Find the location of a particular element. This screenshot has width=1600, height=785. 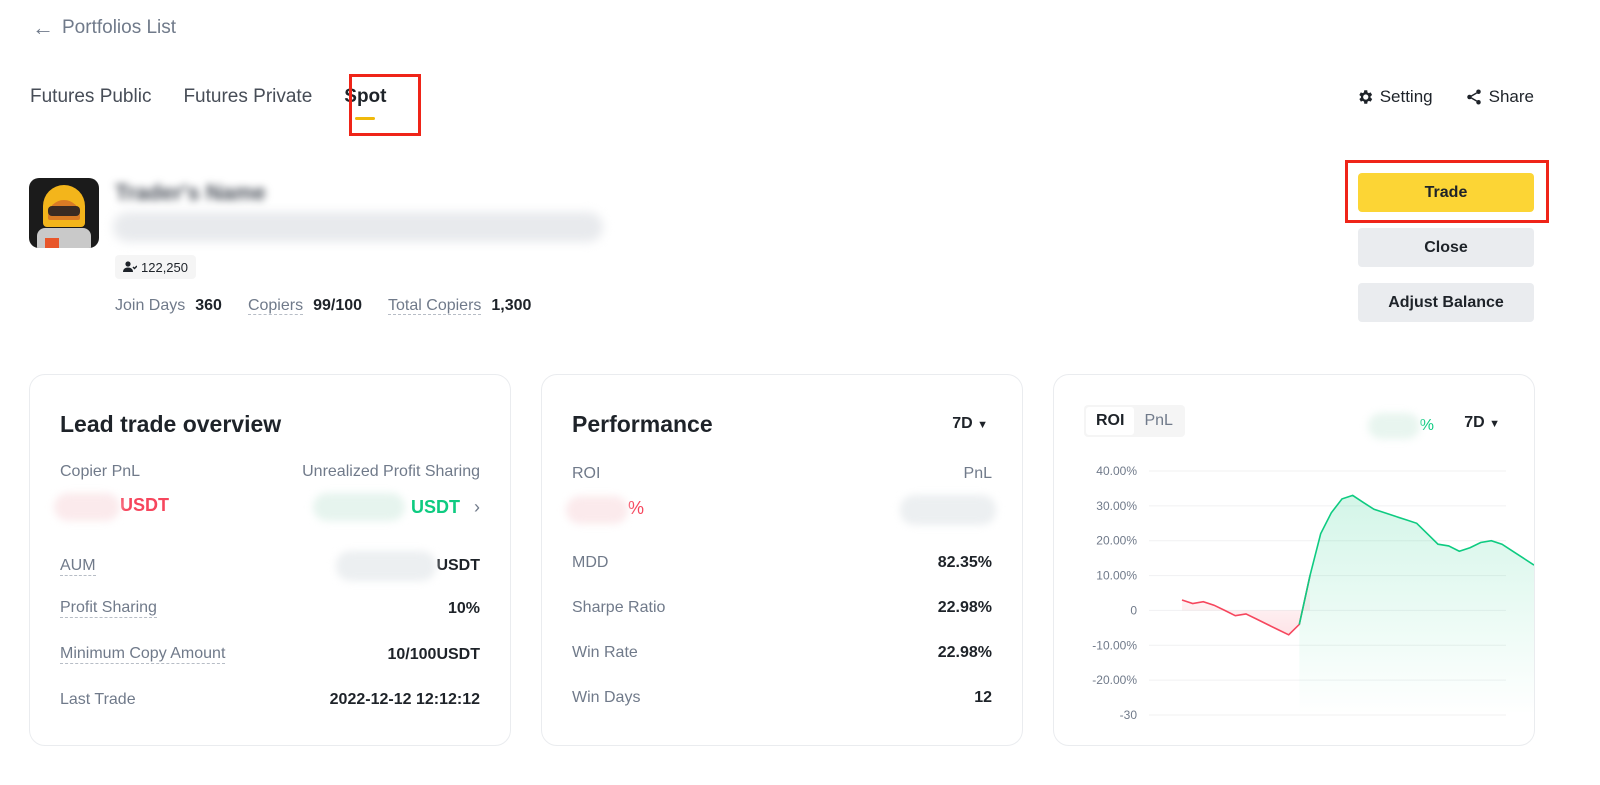

arrow-left-icon: ← is located at coordinates (43, 27).